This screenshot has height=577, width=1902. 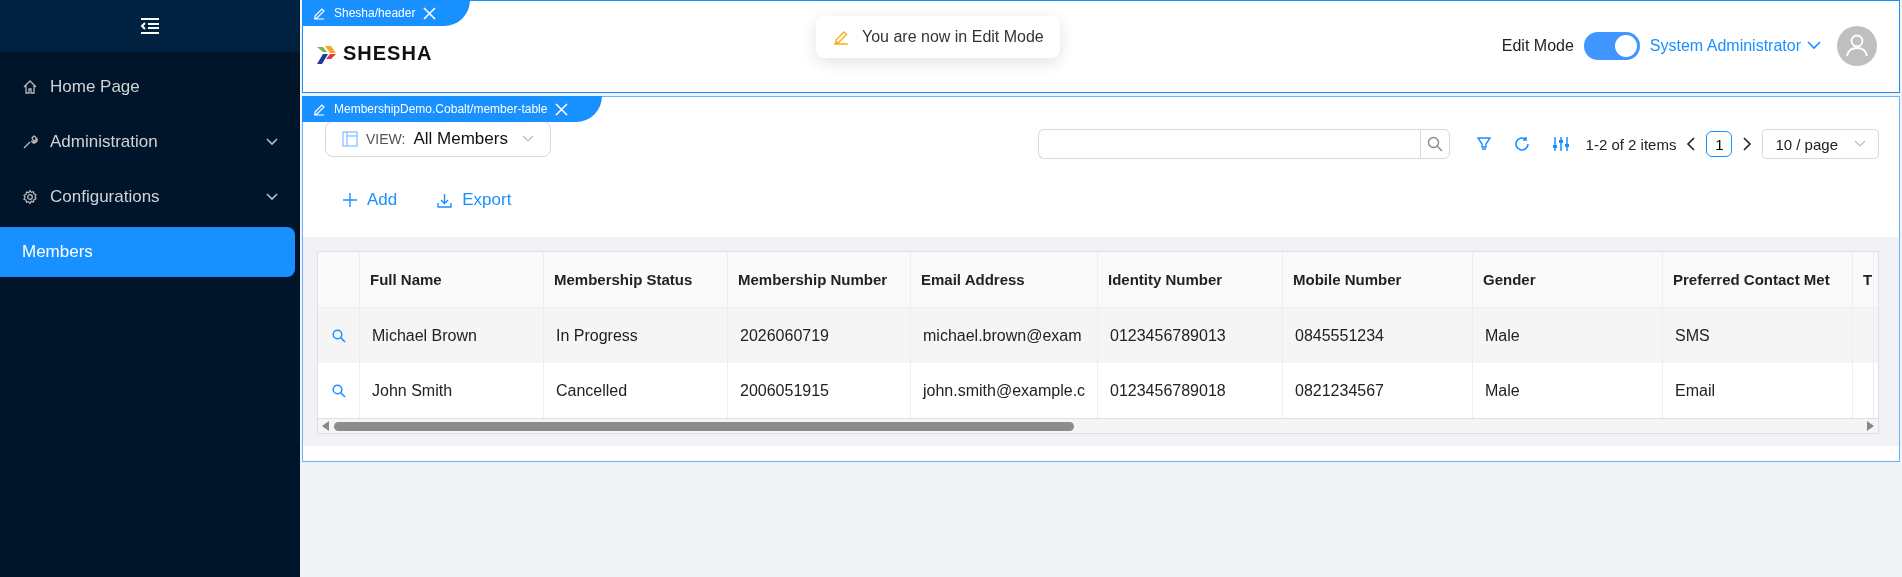 What do you see at coordinates (445, 200) in the screenshot?
I see `download-icon` at bounding box center [445, 200].